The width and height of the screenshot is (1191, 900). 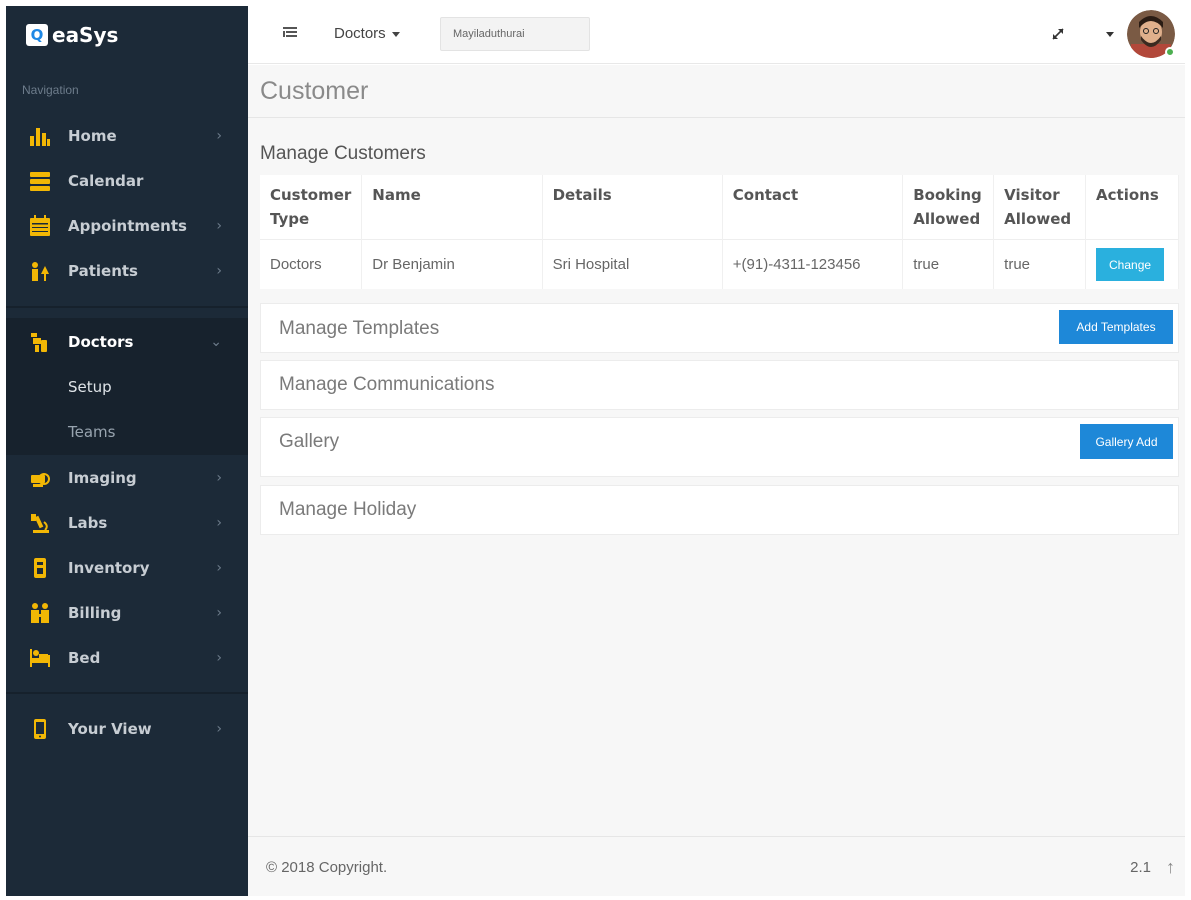 I want to click on caret-down-icon, so click(x=395, y=34).